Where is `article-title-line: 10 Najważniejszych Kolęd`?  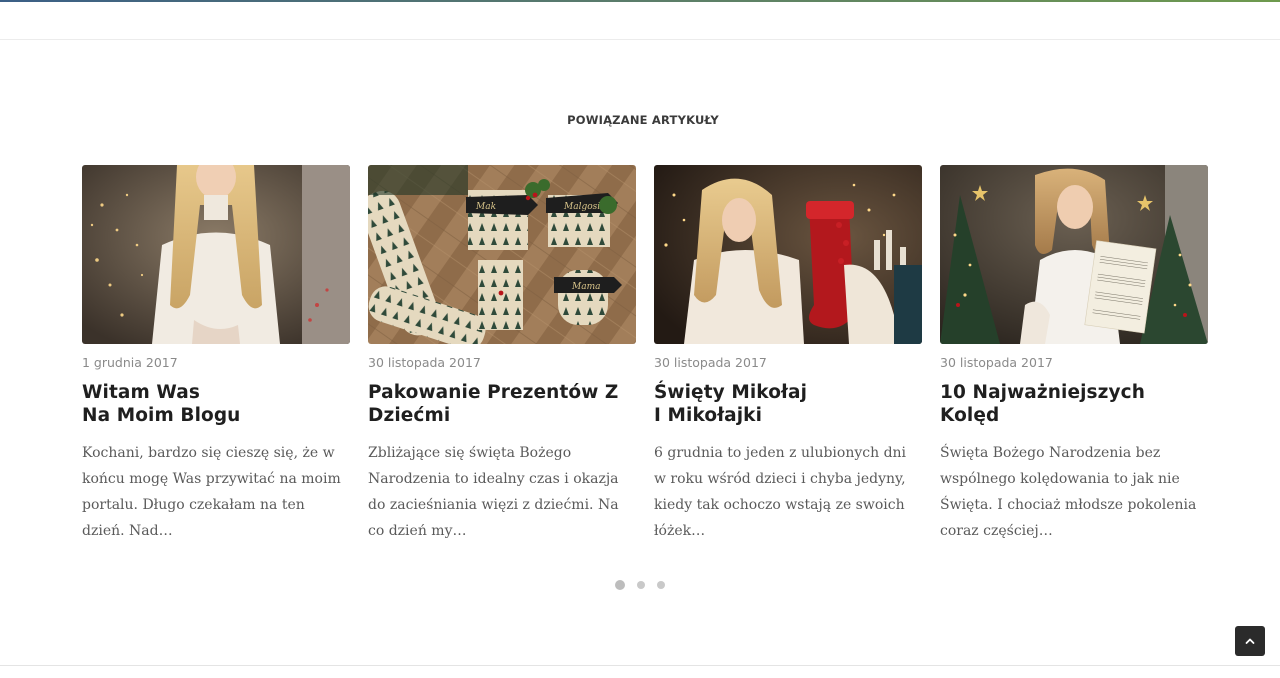
article-title-line: 10 Najważniejszych Kolęd is located at coordinates (1074, 404).